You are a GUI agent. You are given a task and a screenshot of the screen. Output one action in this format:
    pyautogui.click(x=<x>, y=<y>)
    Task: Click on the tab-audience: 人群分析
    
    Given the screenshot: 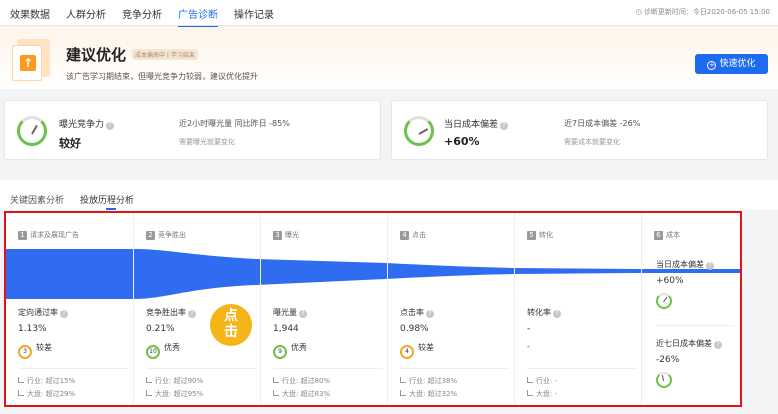 What is the action you would take?
    pyautogui.click(x=86, y=13)
    